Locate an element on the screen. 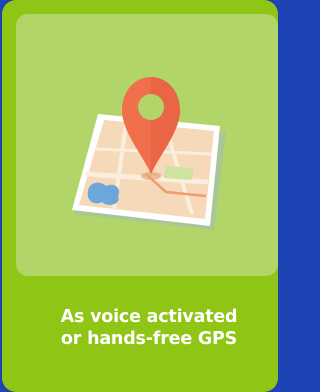  caption-line-1: As voice activated is located at coordinates (149, 317).